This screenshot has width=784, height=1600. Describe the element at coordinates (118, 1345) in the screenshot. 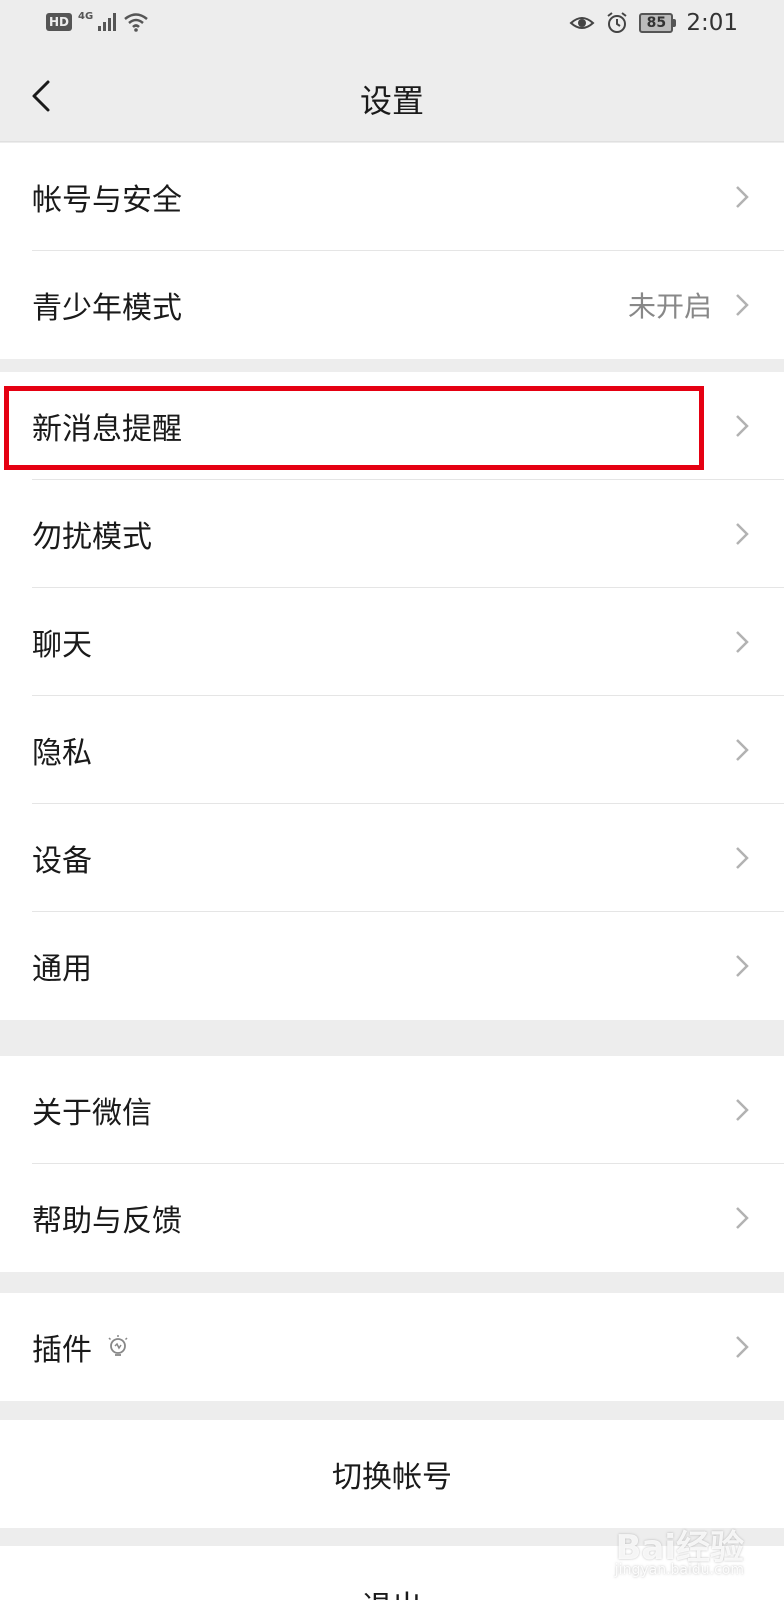

I see `lightbulb-icon` at that location.